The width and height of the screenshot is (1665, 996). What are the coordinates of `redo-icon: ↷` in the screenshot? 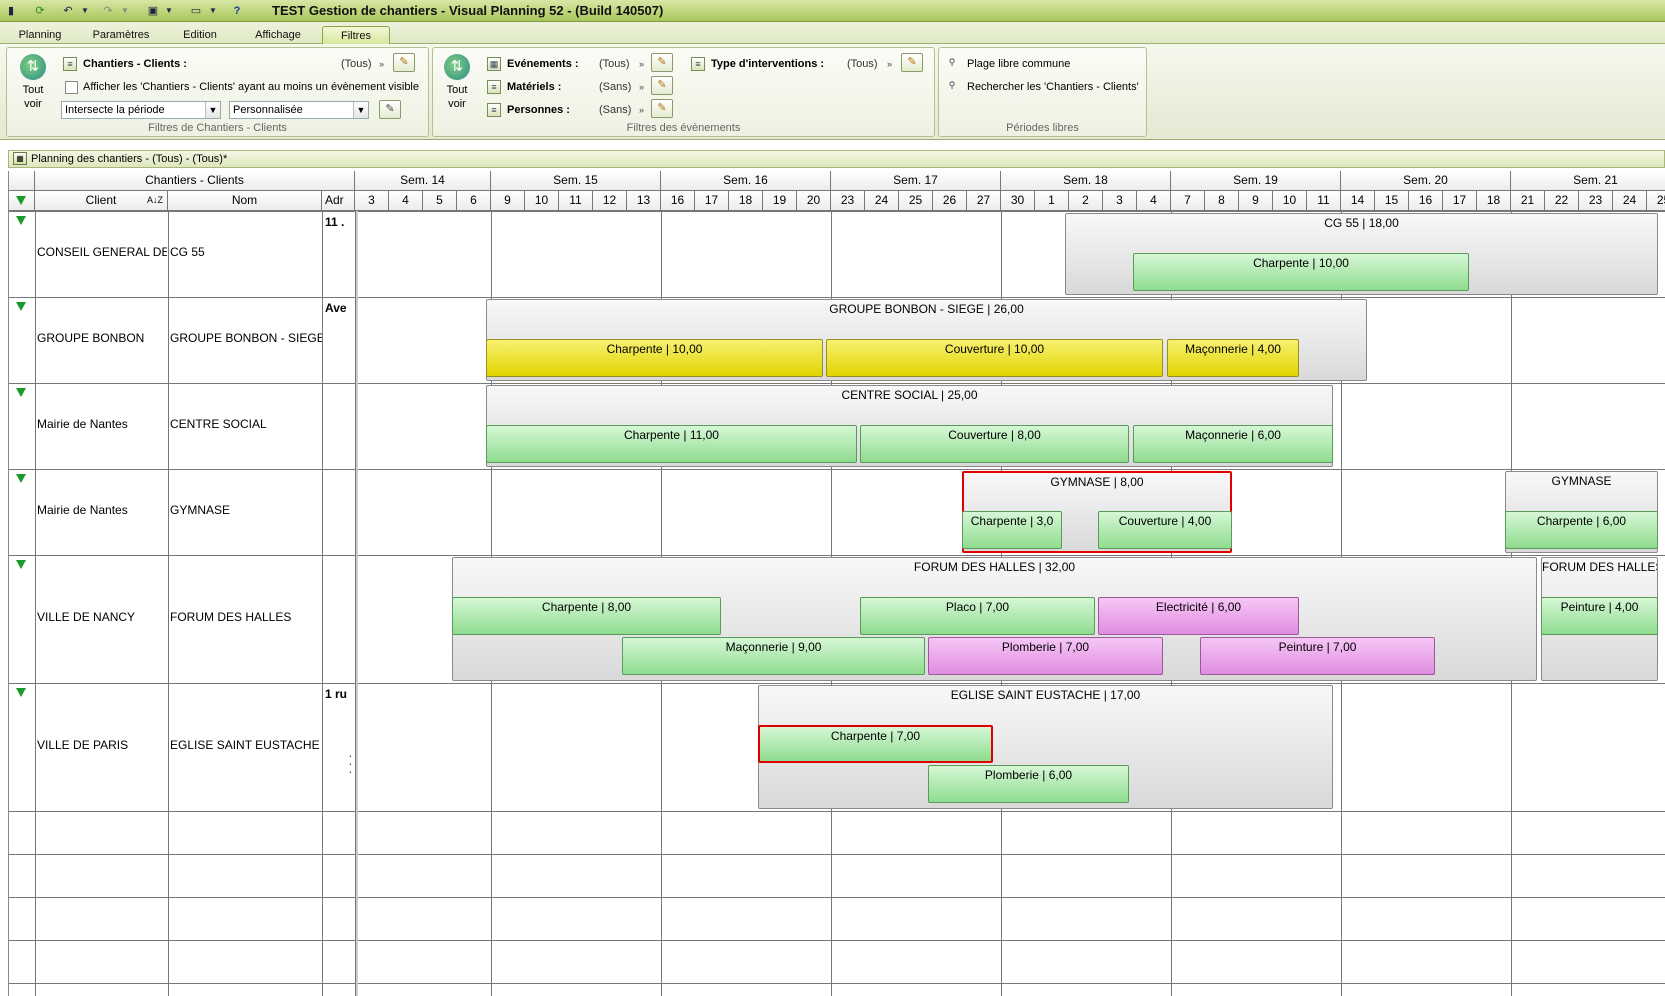 It's located at (108, 11).